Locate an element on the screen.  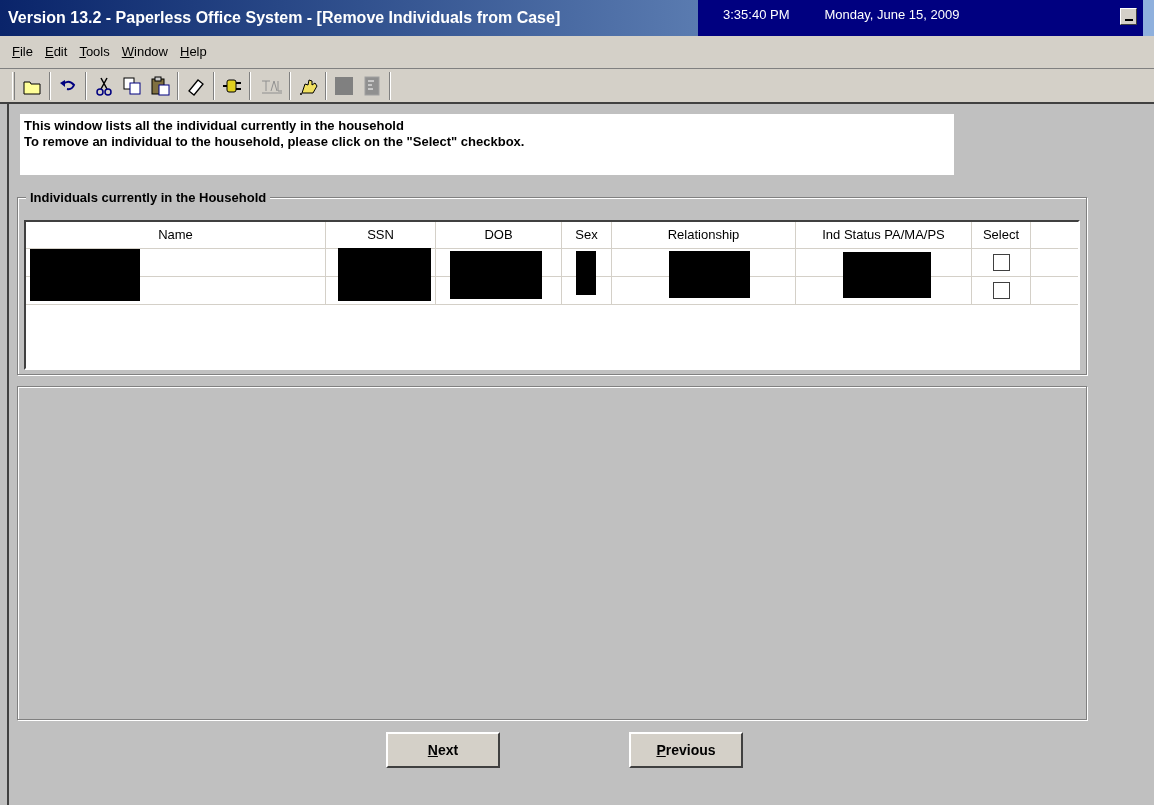
minimize-icon is located at coordinates (1128, 20).